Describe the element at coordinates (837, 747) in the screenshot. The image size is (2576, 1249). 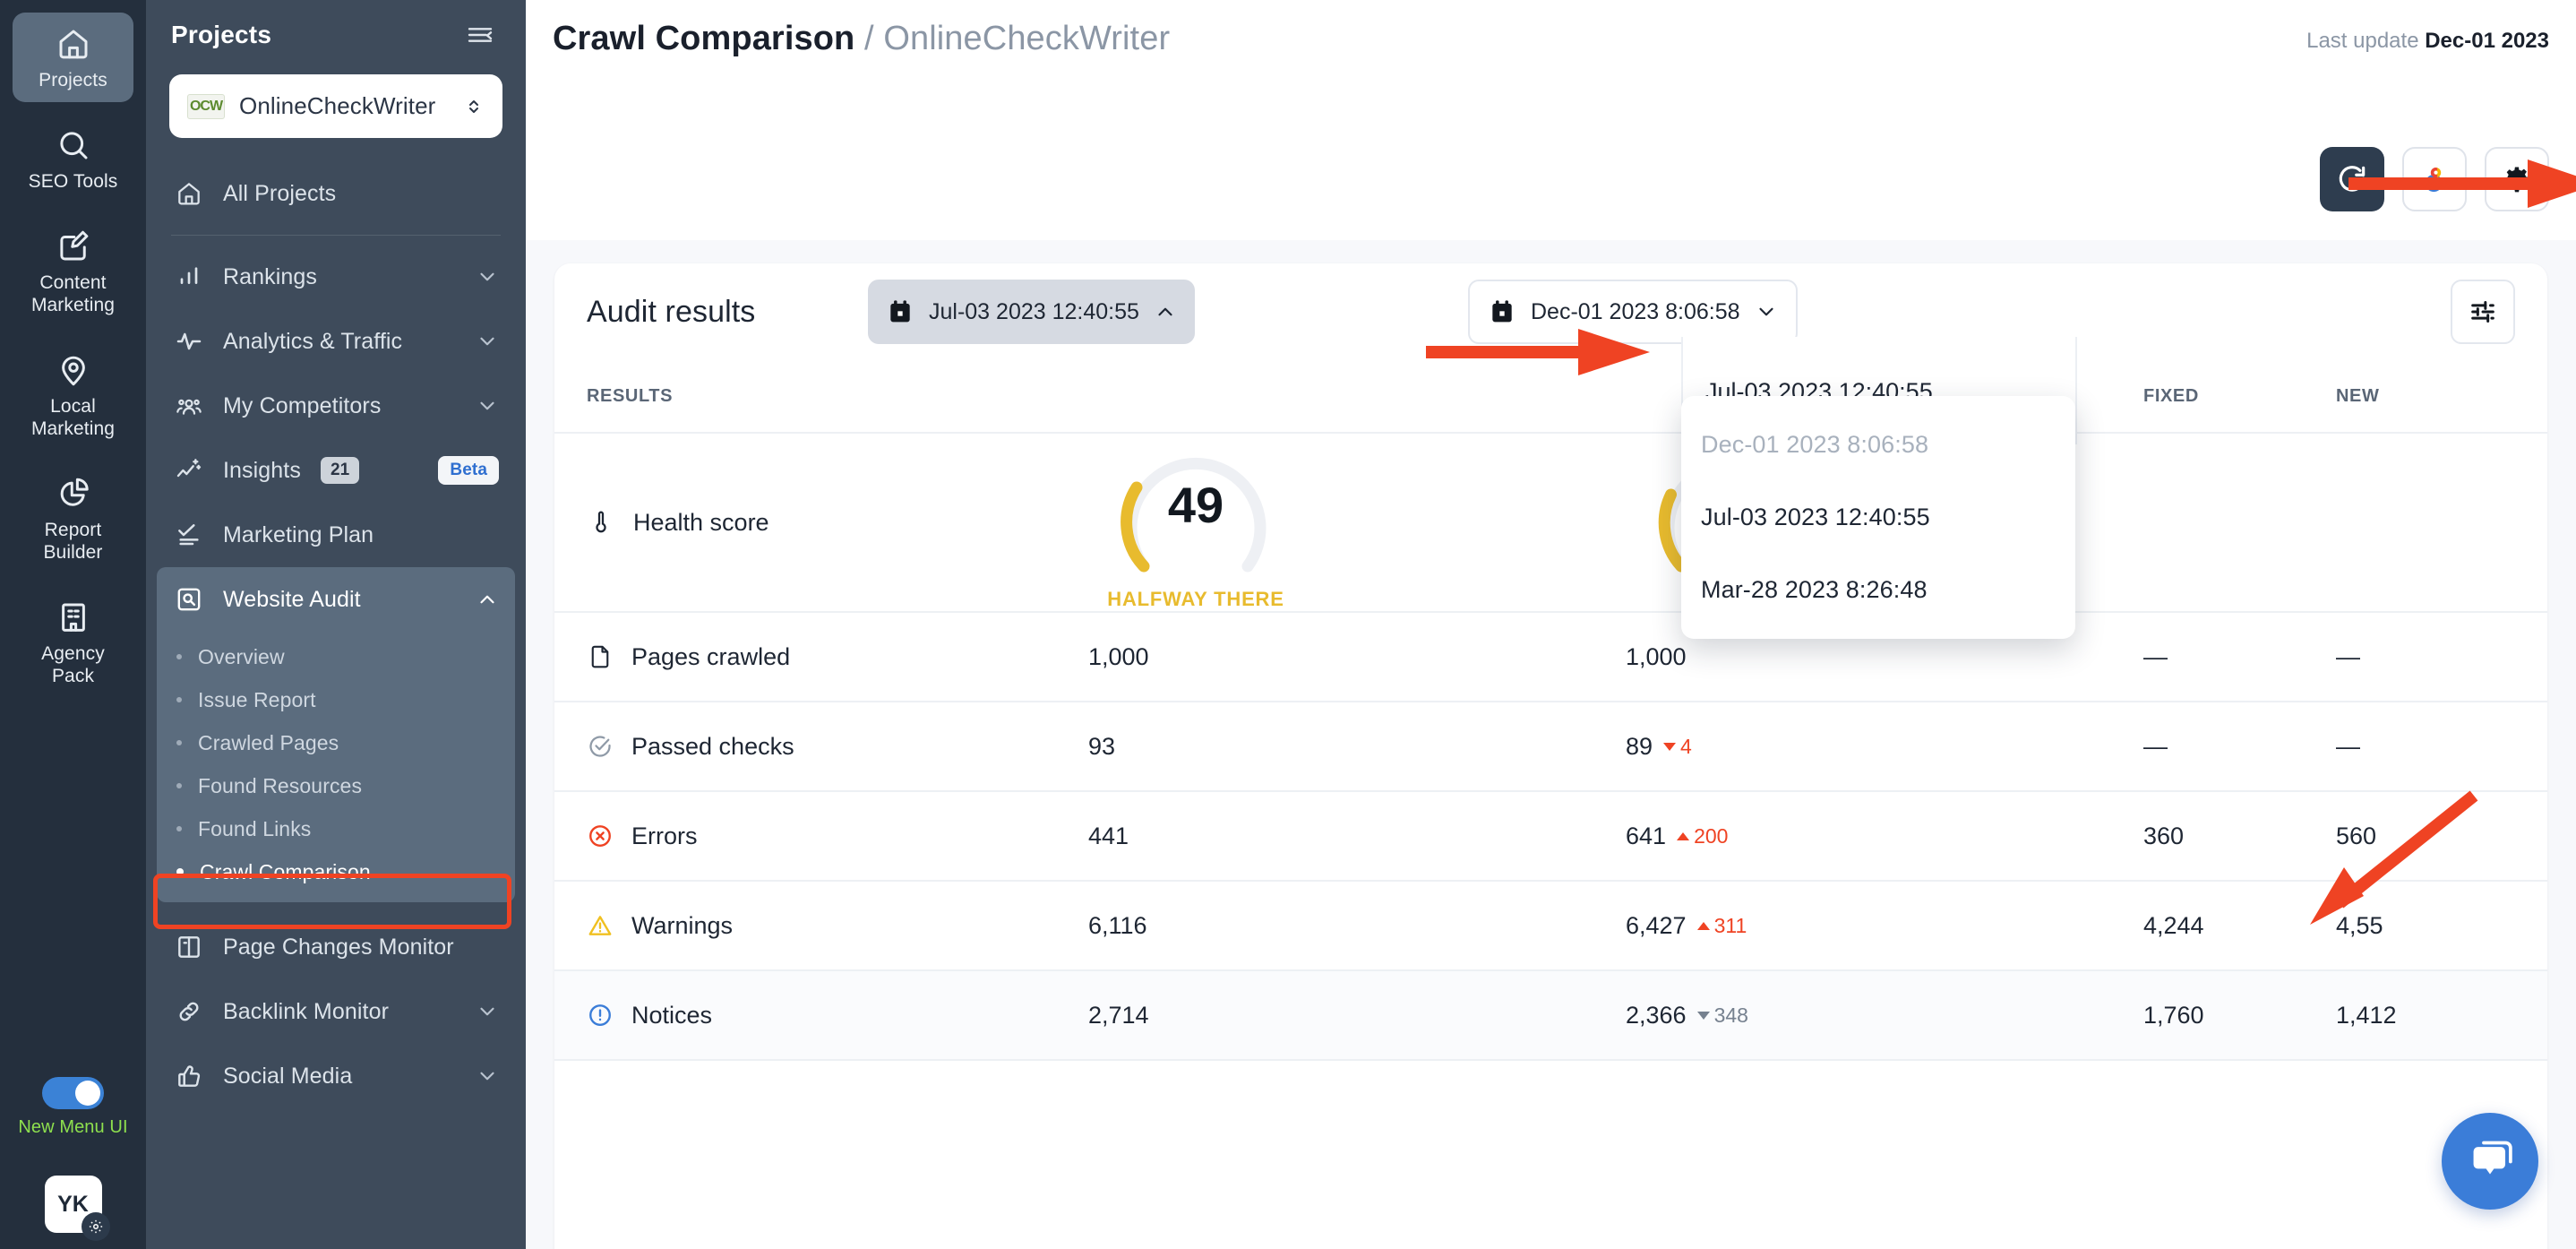
I see `row-label-passed-checks: Passed checks` at that location.